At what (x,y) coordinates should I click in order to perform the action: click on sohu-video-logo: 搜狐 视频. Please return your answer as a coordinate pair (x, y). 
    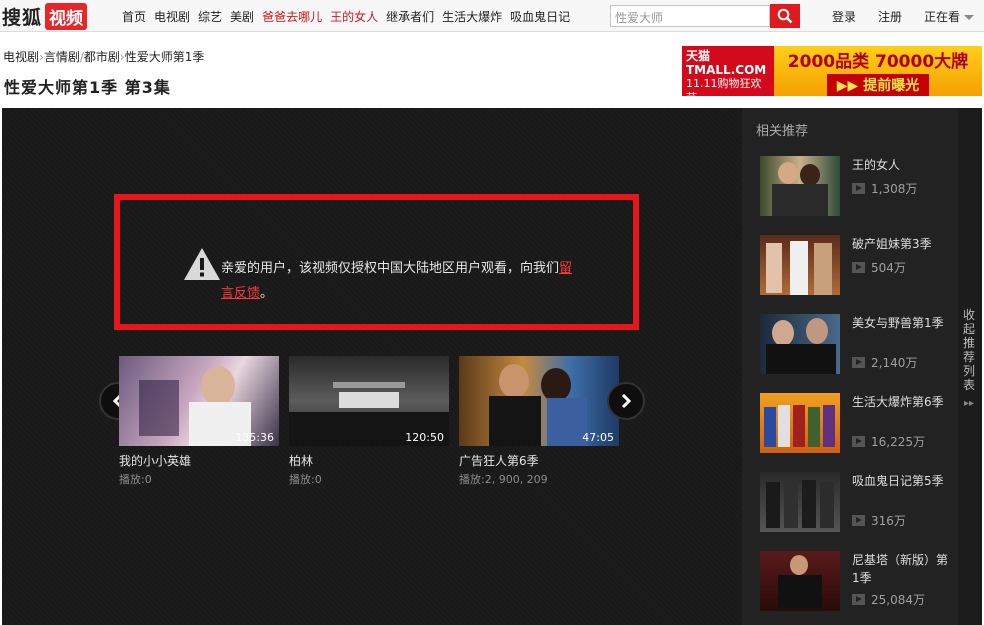
    Looking at the image, I should click on (45, 16).